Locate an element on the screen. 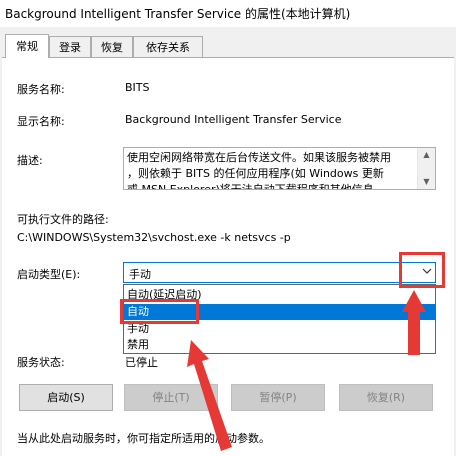 This screenshot has height=456, width=456. arrow-up-icon is located at coordinates (414, 322).